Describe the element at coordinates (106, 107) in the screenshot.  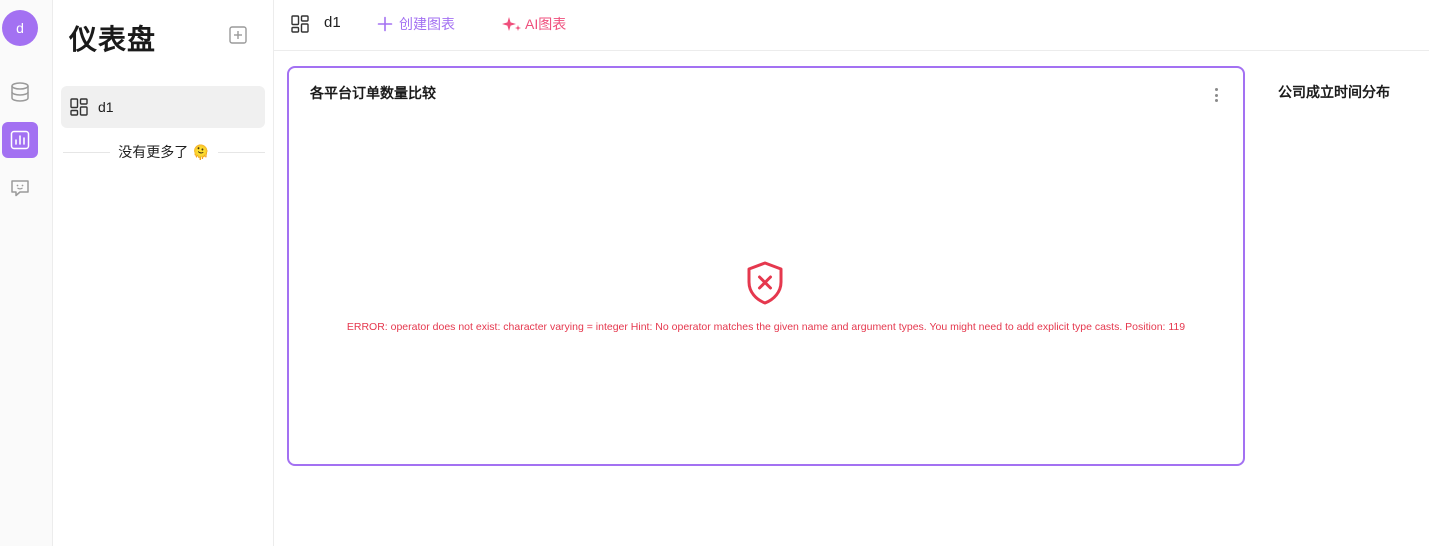
I see `dashboard-item-label: d1` at that location.